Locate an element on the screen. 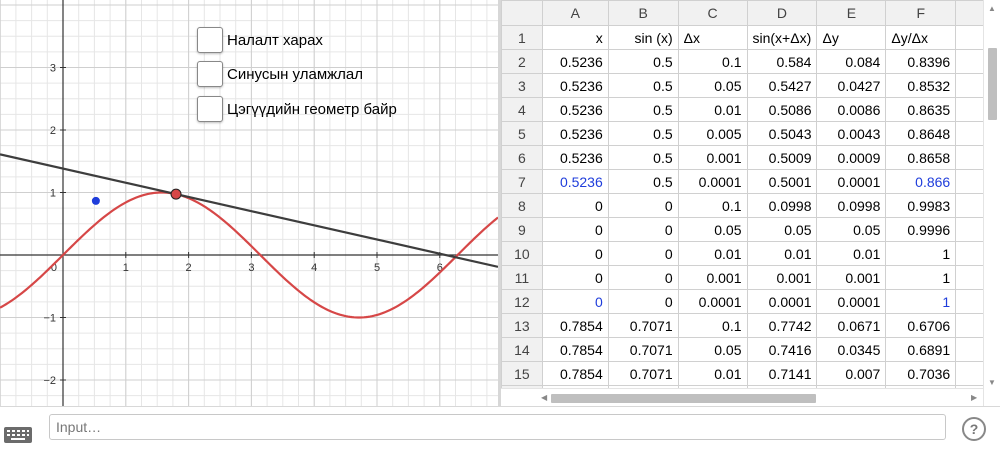 This screenshot has height=450, width=1000. table-cell: 0.7416 is located at coordinates (782, 349).